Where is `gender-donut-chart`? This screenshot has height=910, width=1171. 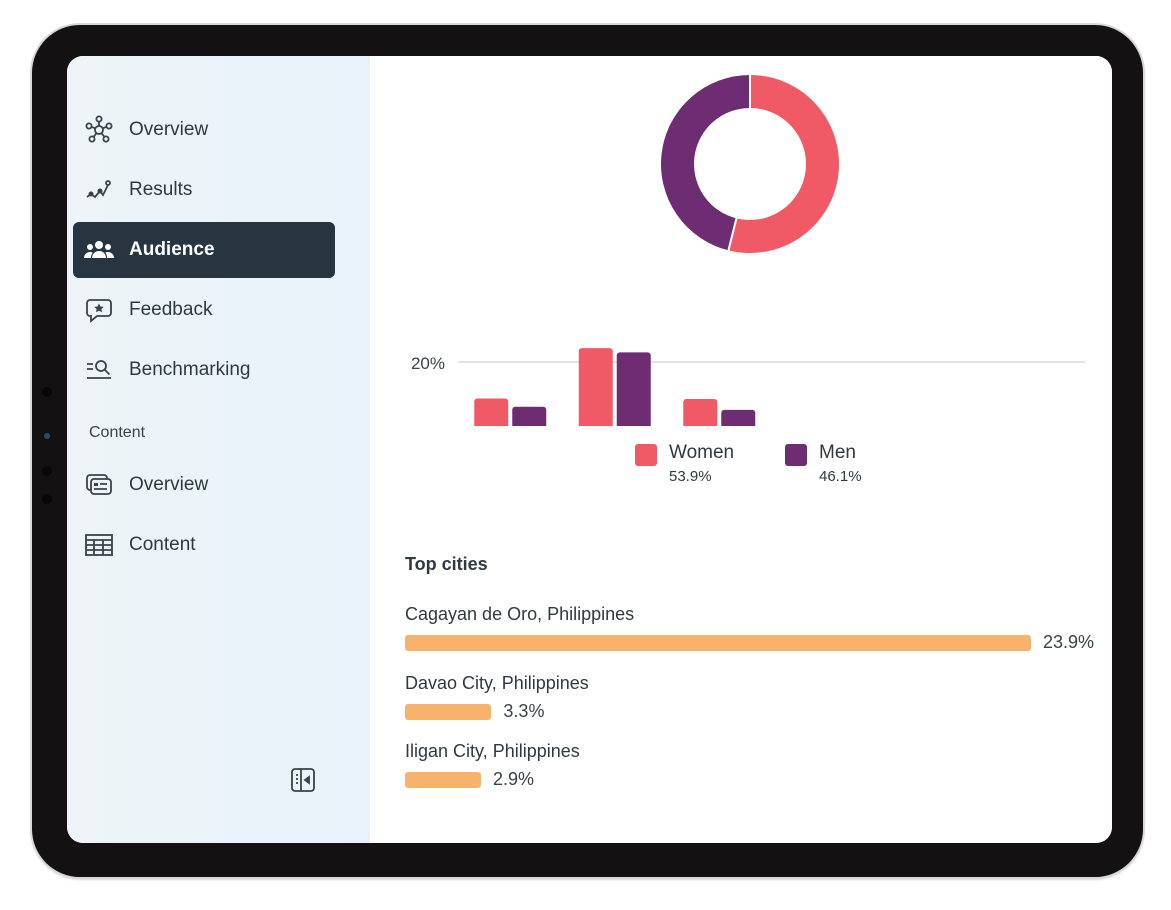 gender-donut-chart is located at coordinates (750, 163).